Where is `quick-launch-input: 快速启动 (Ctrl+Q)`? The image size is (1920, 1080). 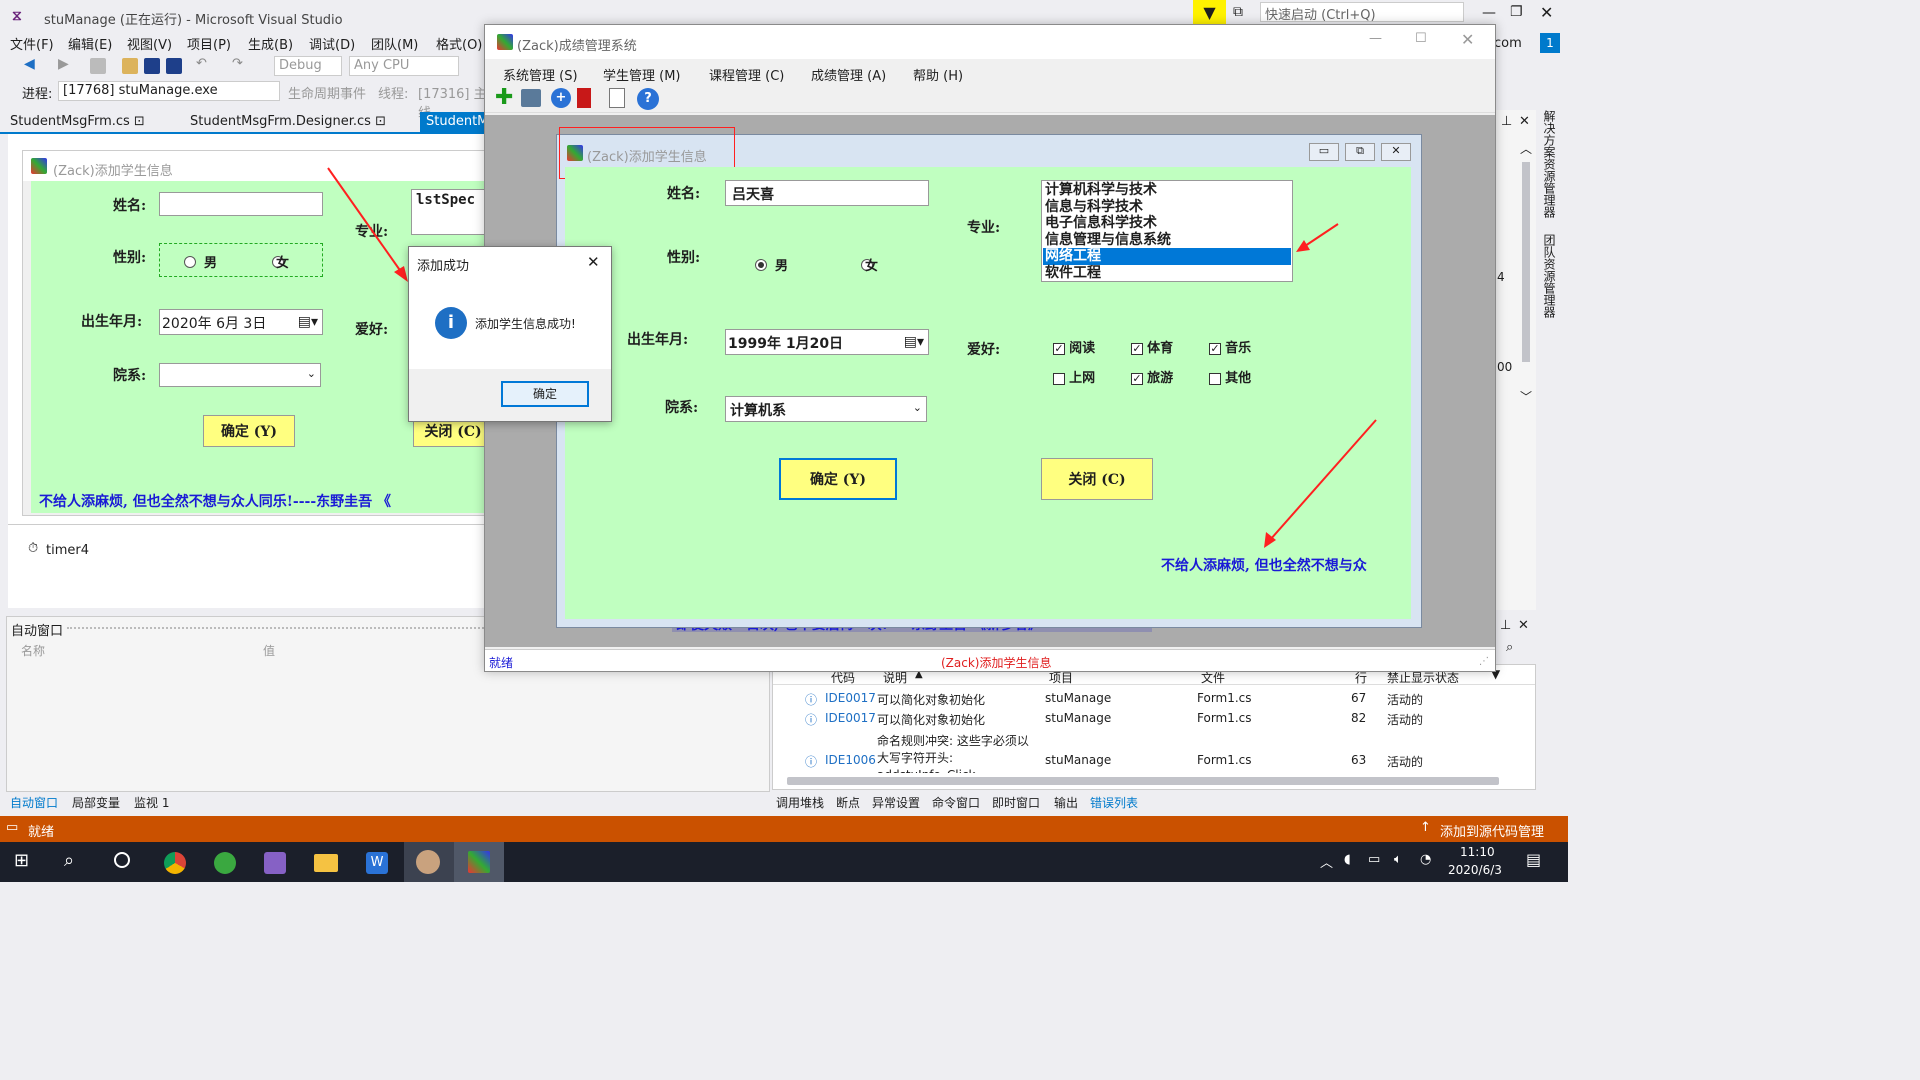 quick-launch-input: 快速启动 (Ctrl+Q) is located at coordinates (1362, 12).